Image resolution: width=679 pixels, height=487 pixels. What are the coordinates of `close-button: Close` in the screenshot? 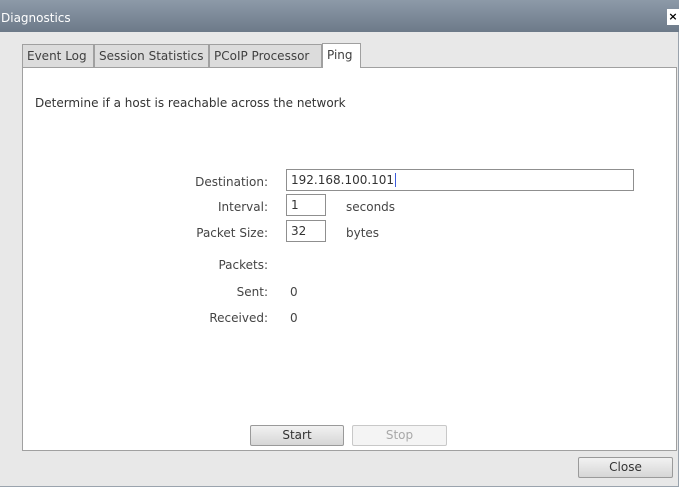 It's located at (625, 467).